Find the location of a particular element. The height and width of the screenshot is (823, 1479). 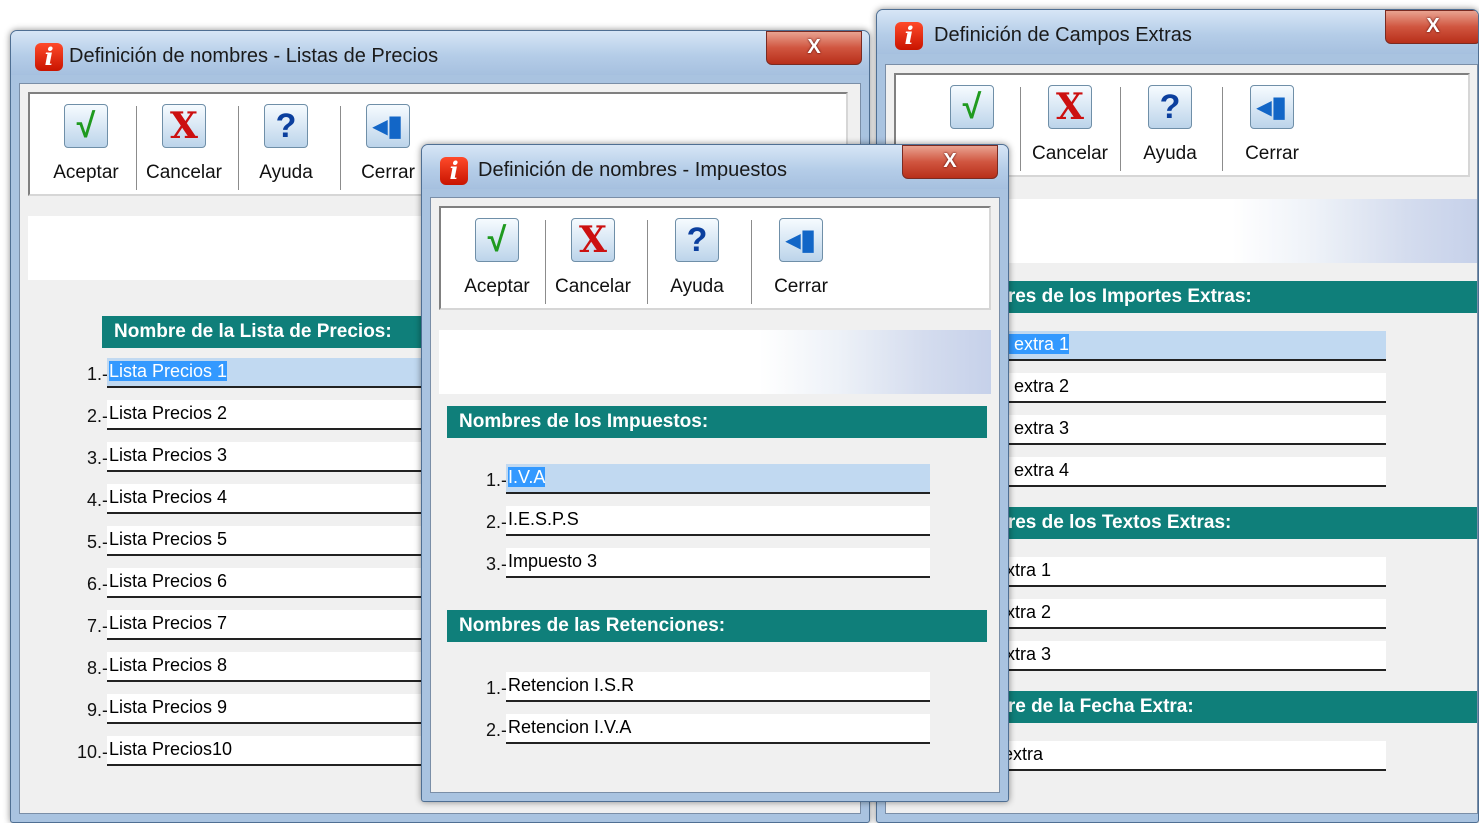

importe-input: Importe extra 2 is located at coordinates (1166, 388).